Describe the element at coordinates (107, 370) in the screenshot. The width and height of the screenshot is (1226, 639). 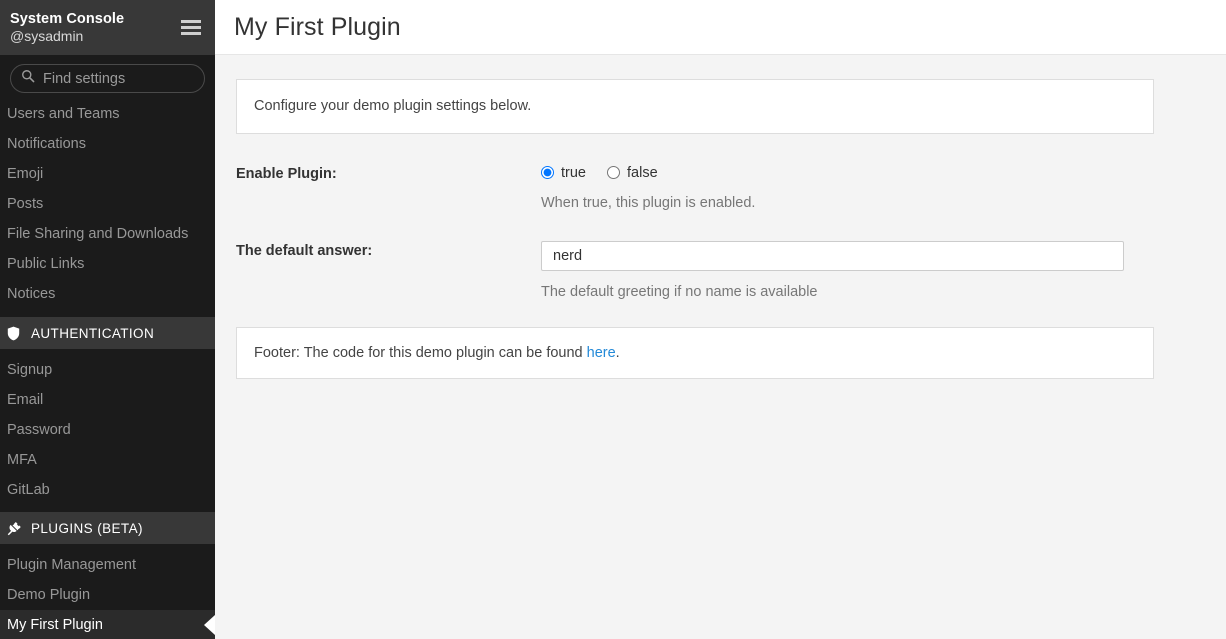
I see `sidebar-item-signup: Signup` at that location.